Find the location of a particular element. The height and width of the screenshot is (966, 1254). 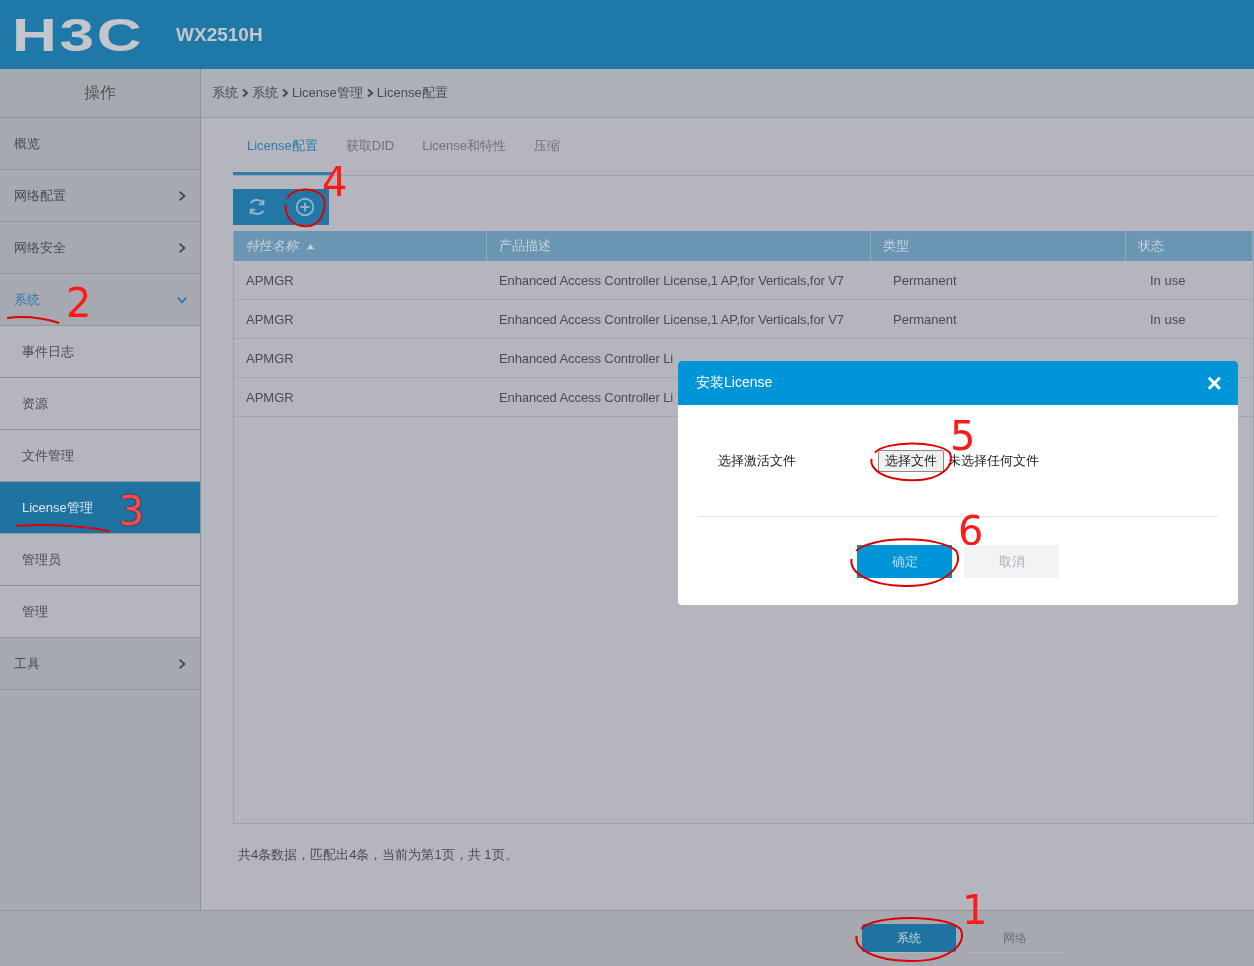

annotation-number: 3 is located at coordinates (131, 510).